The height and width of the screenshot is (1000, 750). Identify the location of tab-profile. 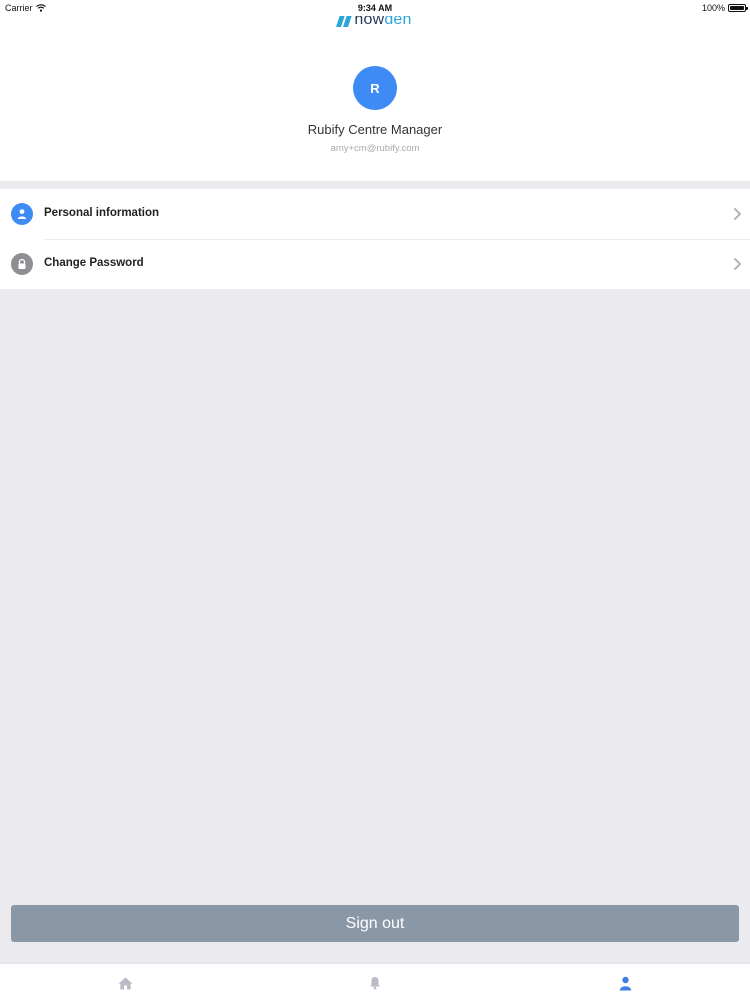
(625, 983).